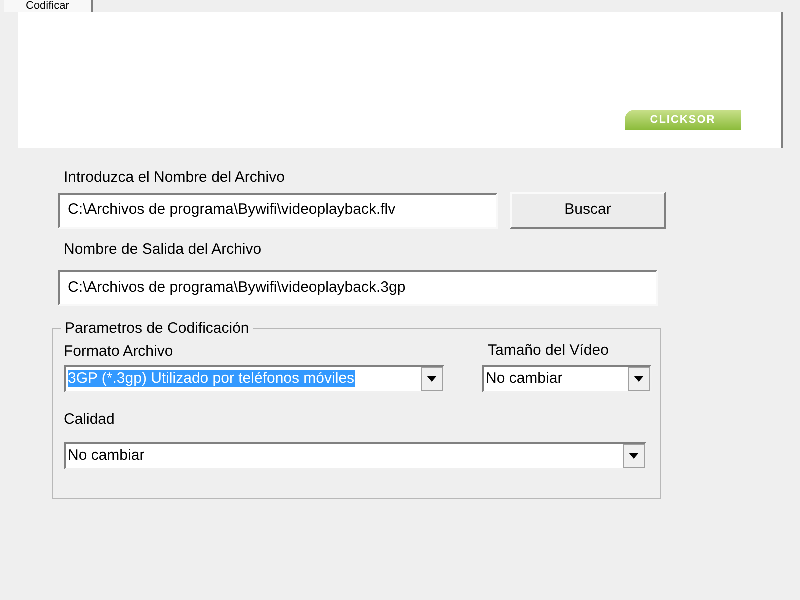  I want to click on field-label: Calidad, so click(90, 420).